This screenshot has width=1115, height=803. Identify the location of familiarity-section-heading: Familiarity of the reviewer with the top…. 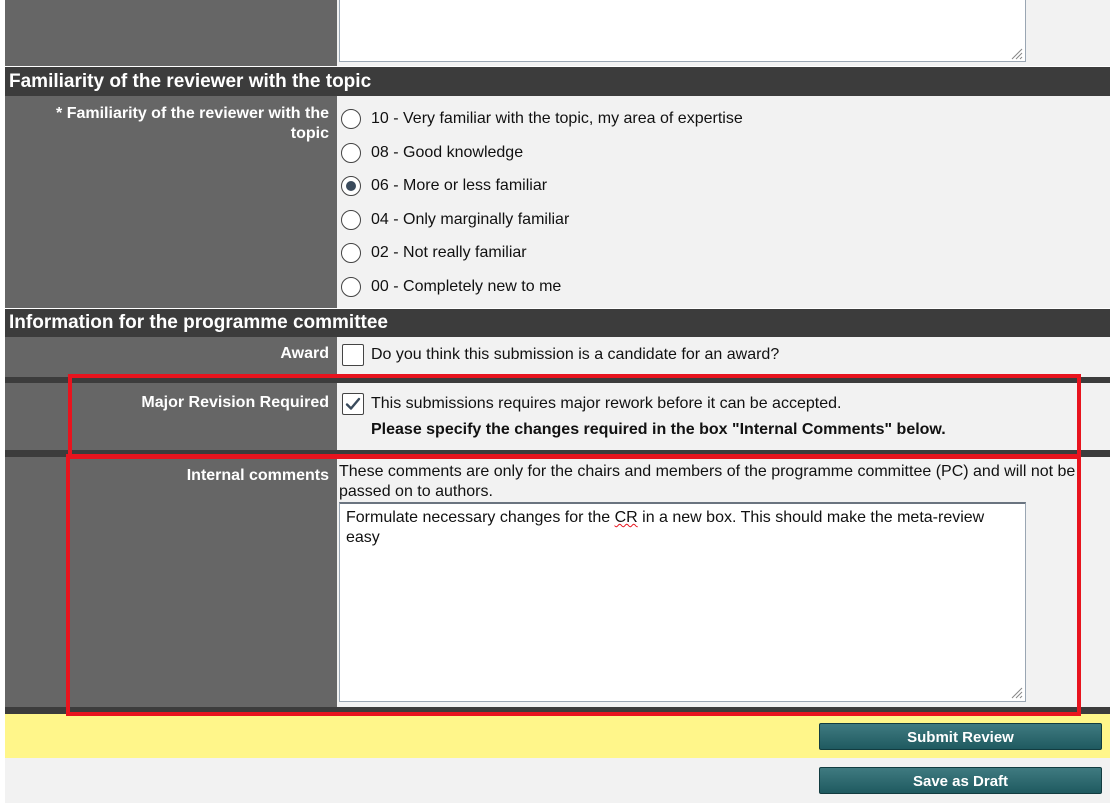
(557, 81).